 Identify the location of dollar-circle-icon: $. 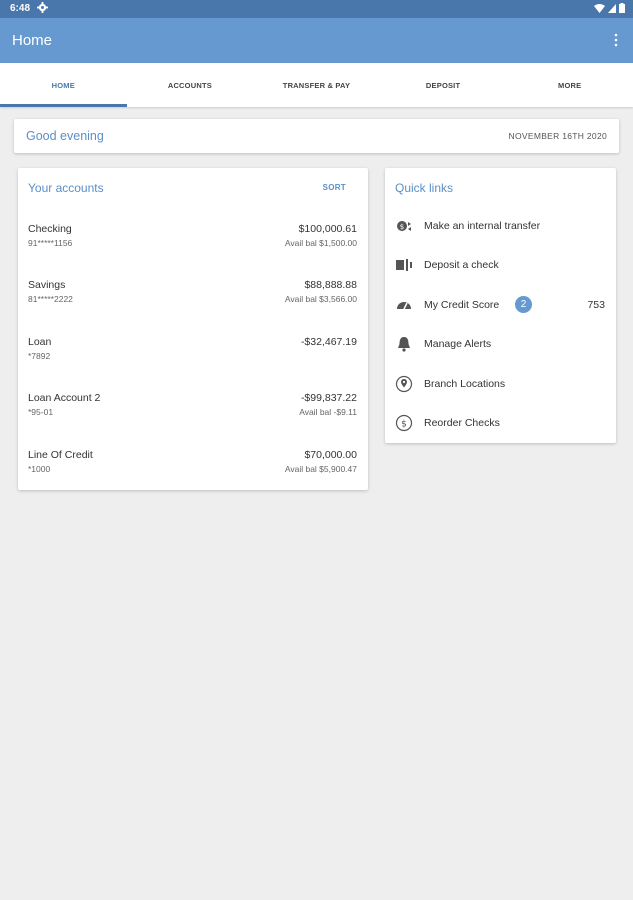
(404, 423).